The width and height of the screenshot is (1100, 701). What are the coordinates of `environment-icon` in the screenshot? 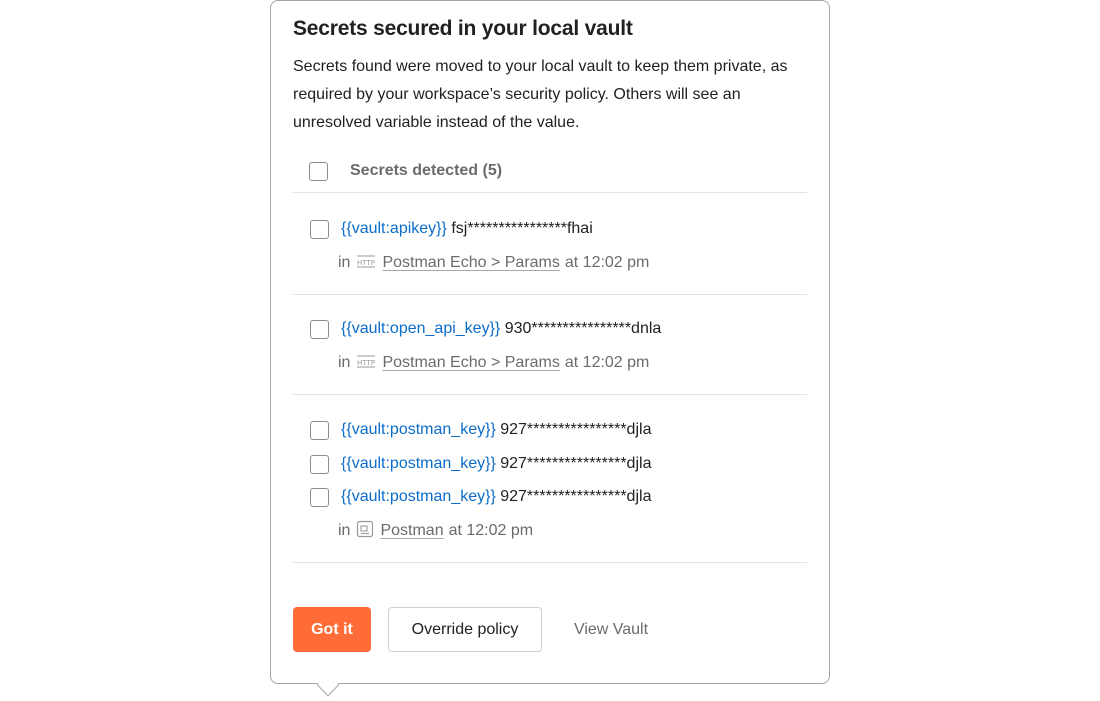 It's located at (365, 531).